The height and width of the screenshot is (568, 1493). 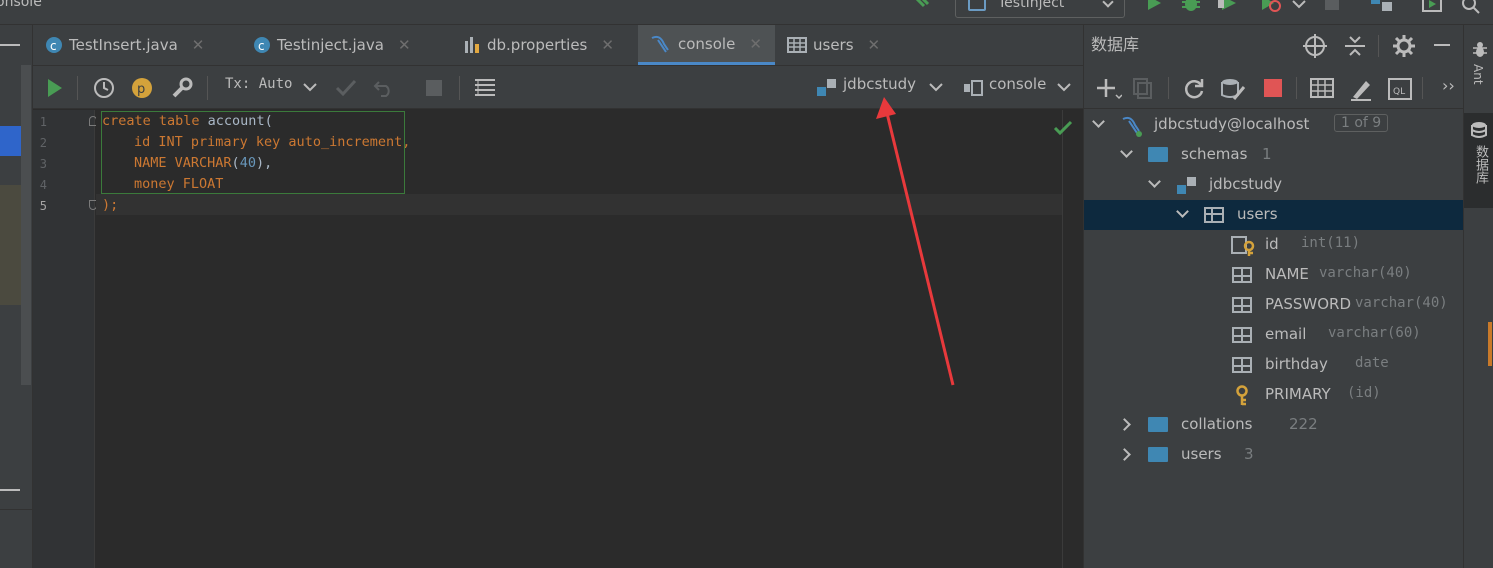 What do you see at coordinates (154, 163) in the screenshot?
I see `code-token: NAME` at bounding box center [154, 163].